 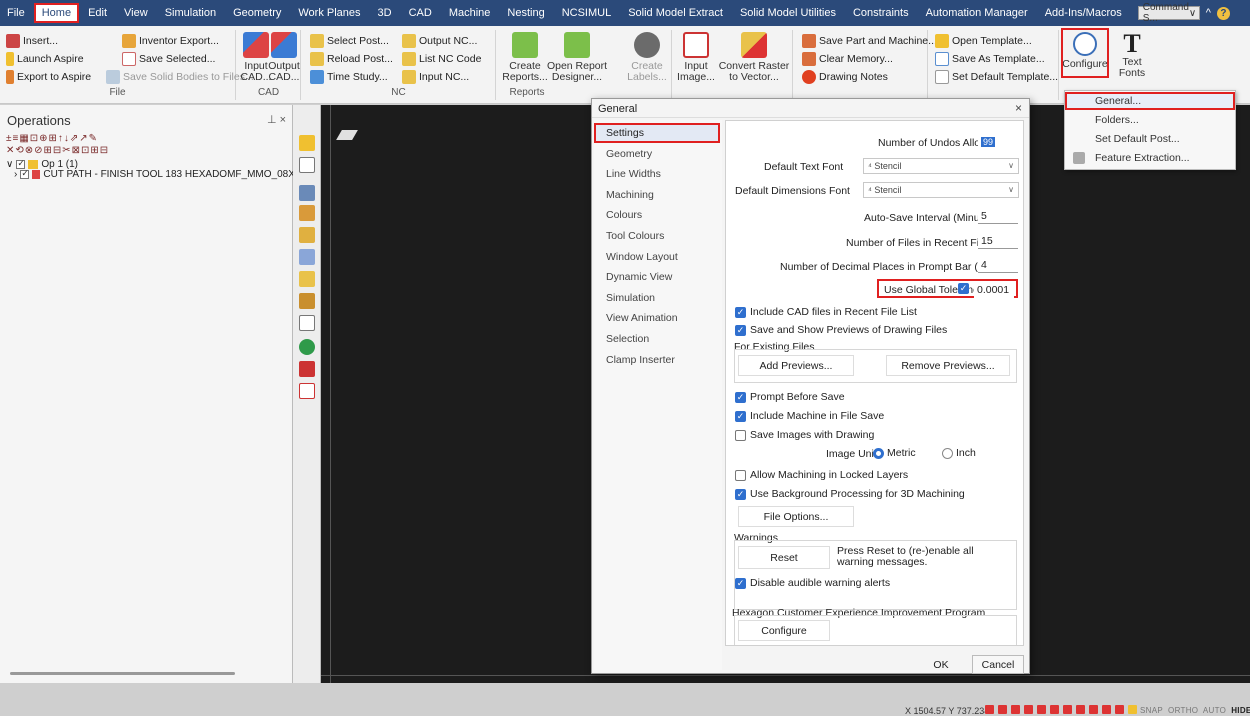 I want to click on globe-icon, so click(x=307, y=347).